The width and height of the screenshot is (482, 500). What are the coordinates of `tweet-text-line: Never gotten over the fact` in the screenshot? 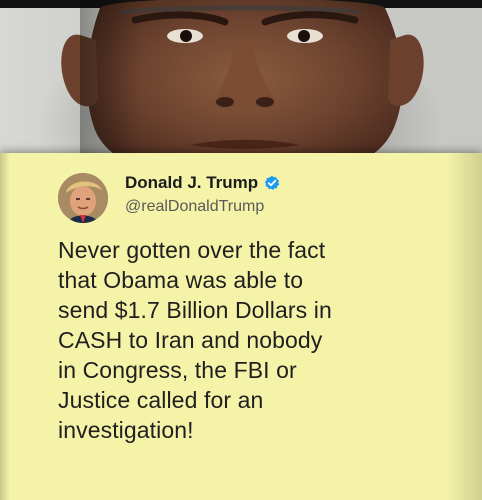 It's located at (192, 250).